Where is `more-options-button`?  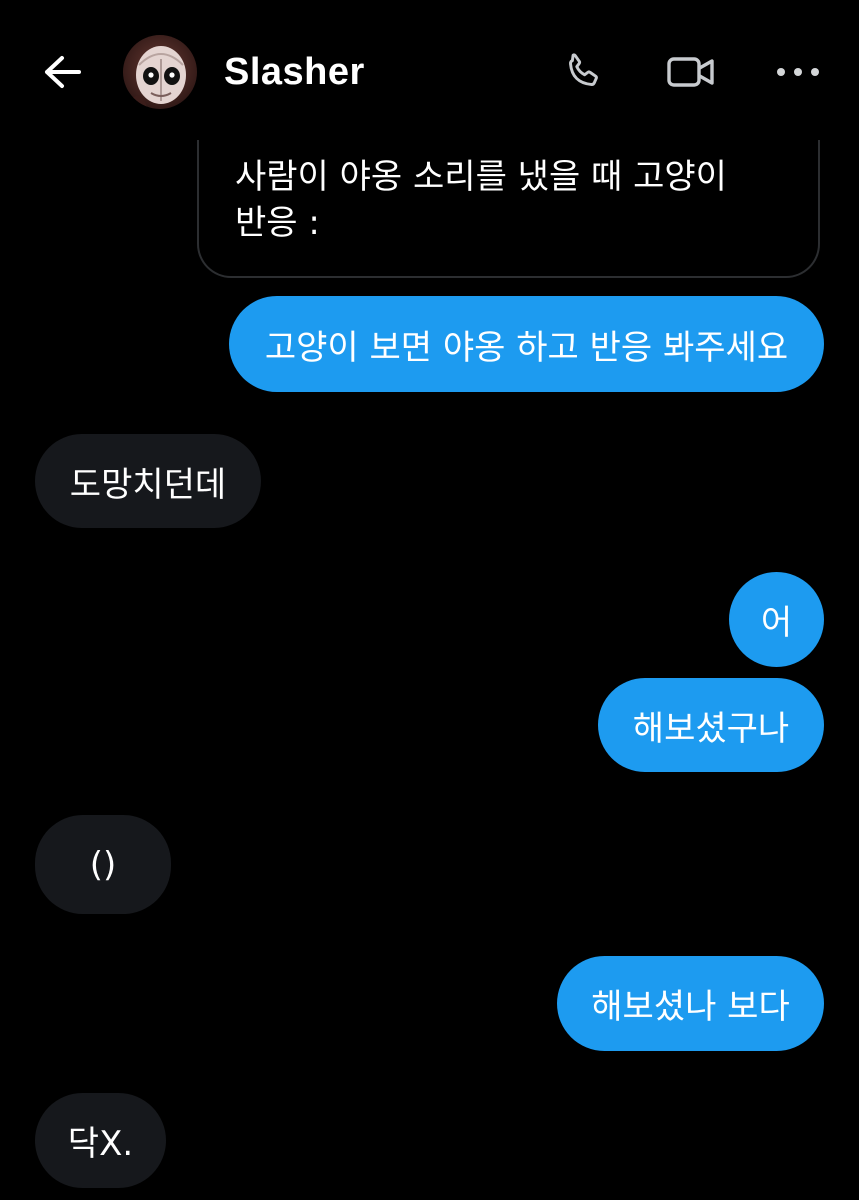 more-options-button is located at coordinates (798, 72).